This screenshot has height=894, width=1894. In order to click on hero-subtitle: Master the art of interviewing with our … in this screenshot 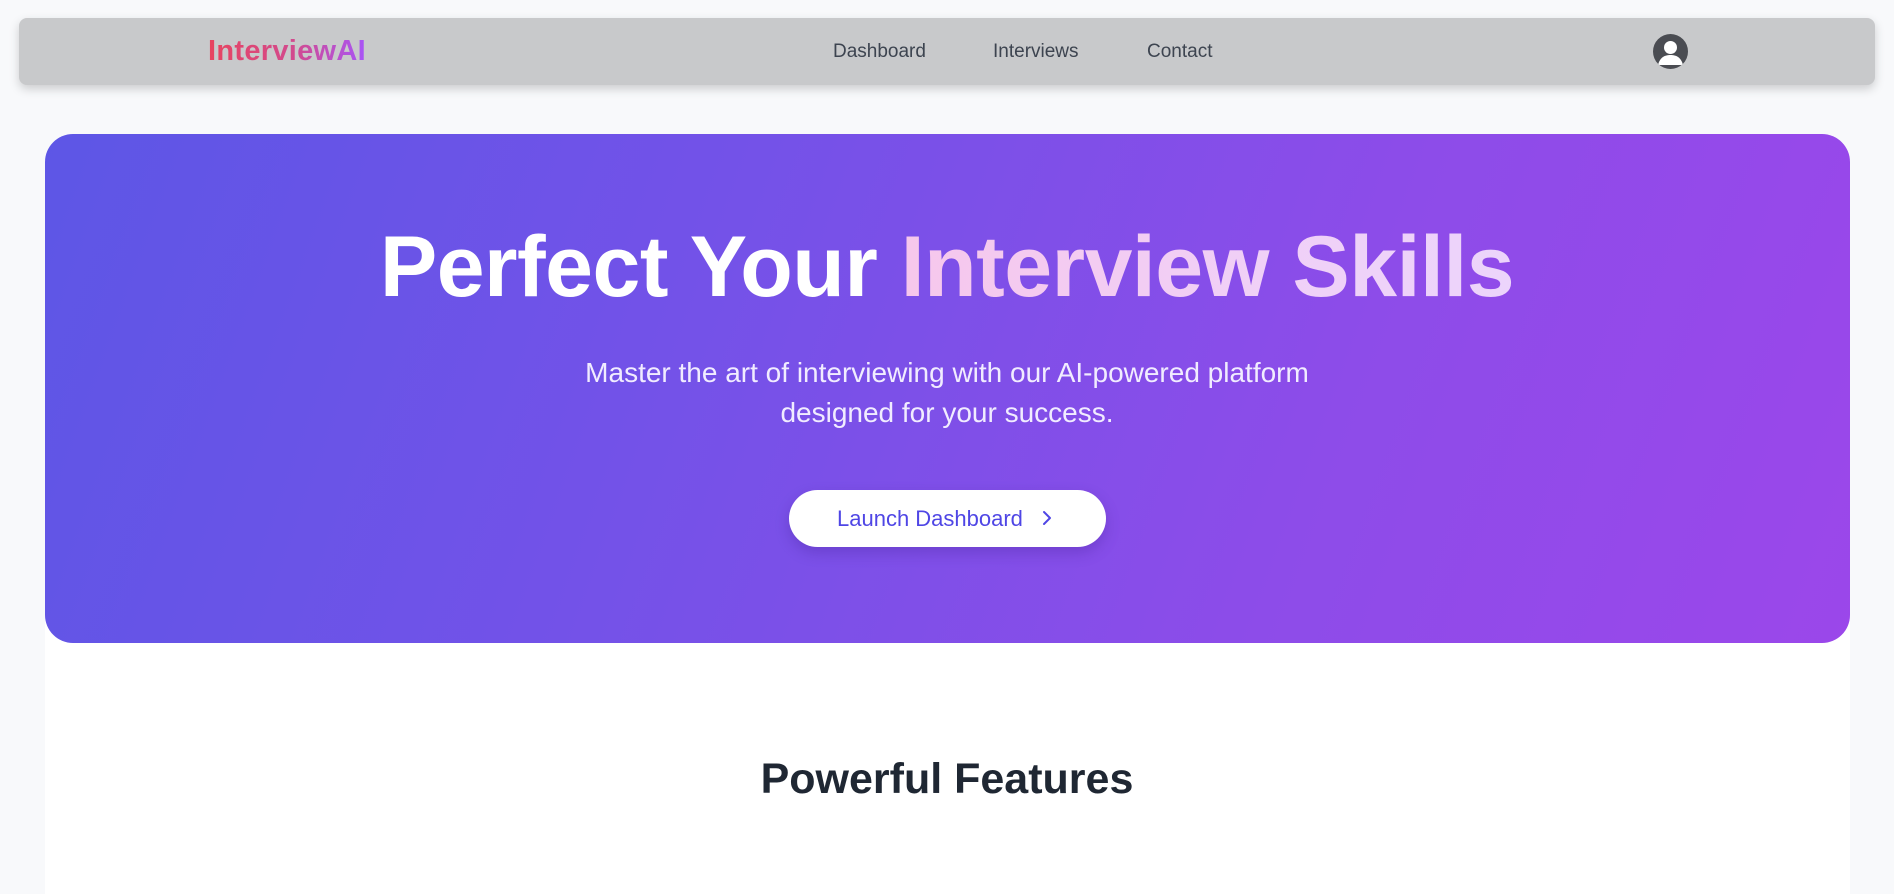, I will do `click(947, 393)`.